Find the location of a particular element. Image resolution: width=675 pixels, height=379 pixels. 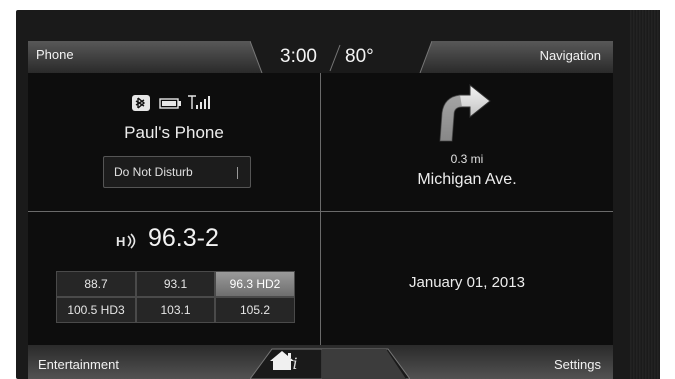

tab-phone: Phone is located at coordinates (55, 54).